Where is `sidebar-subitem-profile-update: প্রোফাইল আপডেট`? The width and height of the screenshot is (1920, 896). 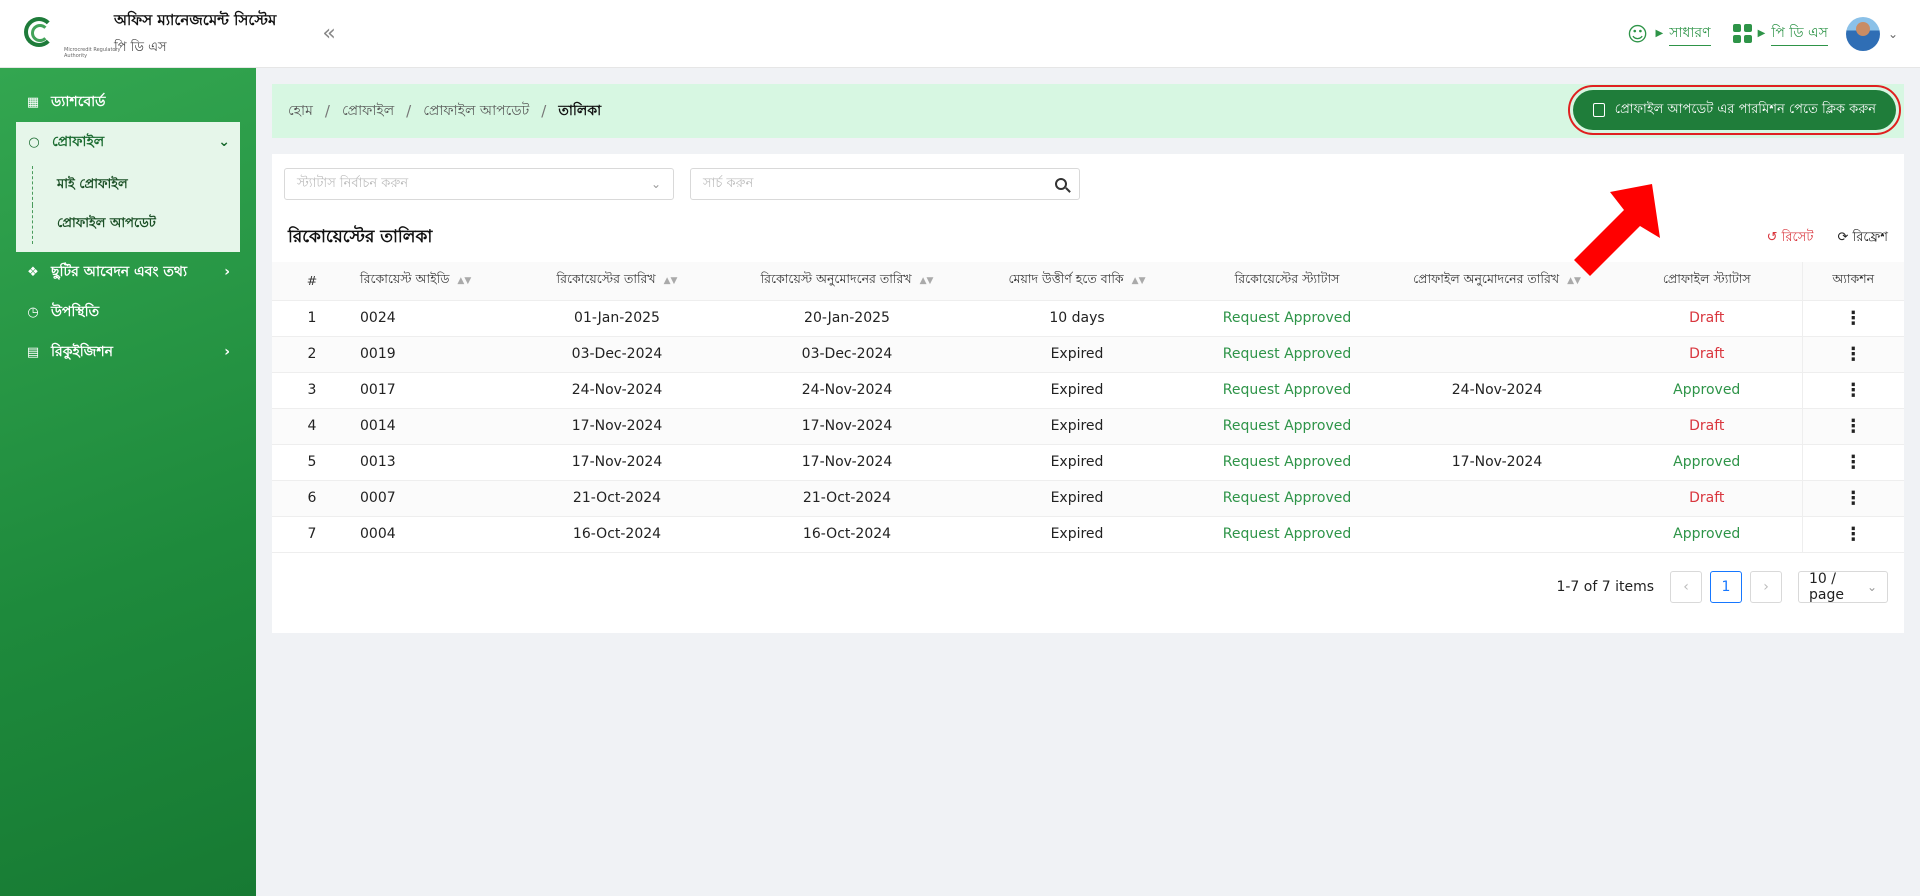 sidebar-subitem-profile-update: প্রোফাইল আপডেট is located at coordinates (136, 224).